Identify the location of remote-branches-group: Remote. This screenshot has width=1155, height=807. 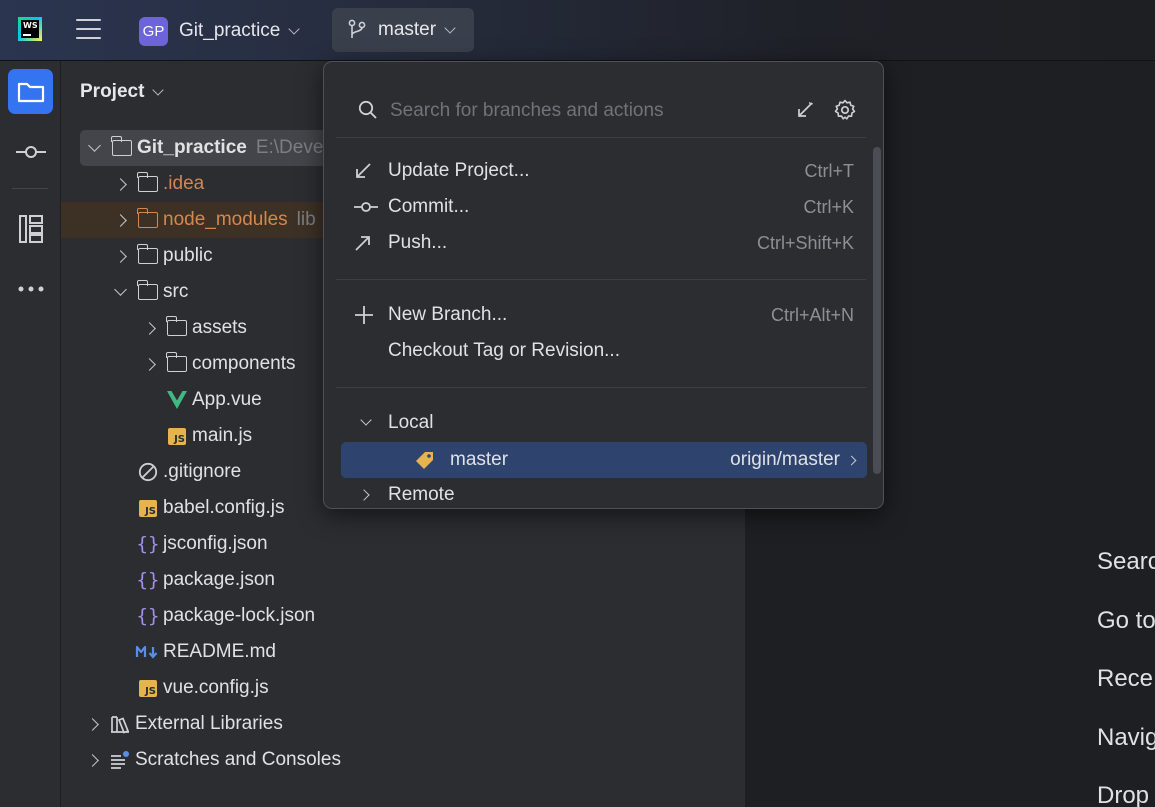
(604, 493).